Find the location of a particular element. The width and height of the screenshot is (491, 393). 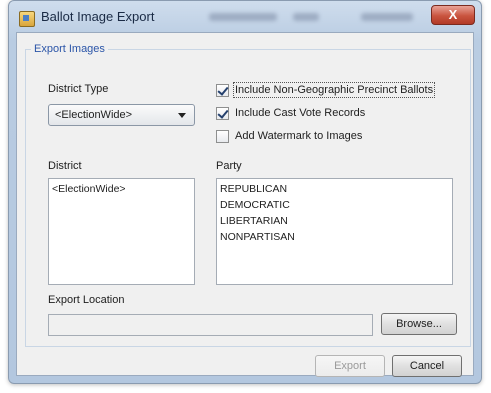

list-item: NONPARTISAN is located at coordinates (257, 237).